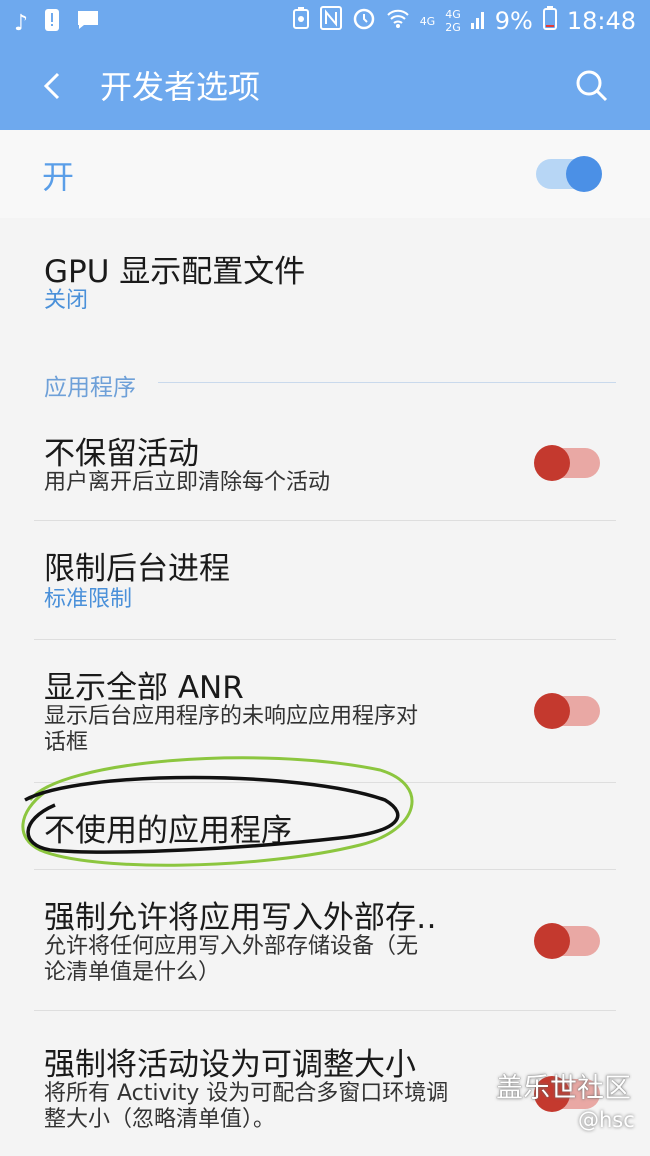  I want to click on list-item-gpu-profile: GPU 显示配置文件 关闭, so click(325, 278).